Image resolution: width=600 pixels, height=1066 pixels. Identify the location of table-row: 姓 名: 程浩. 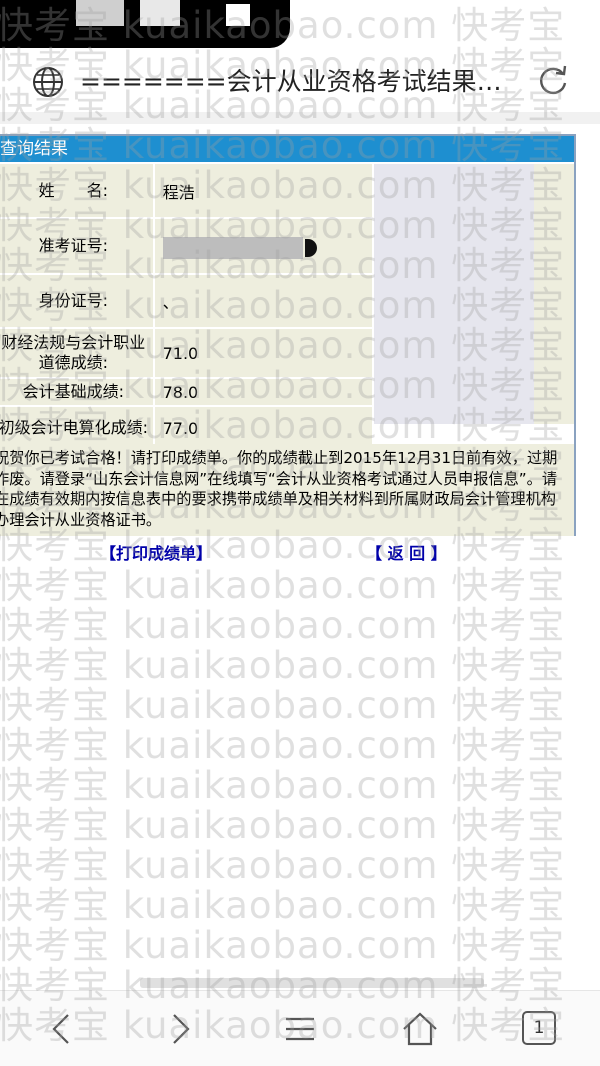
(187, 191).